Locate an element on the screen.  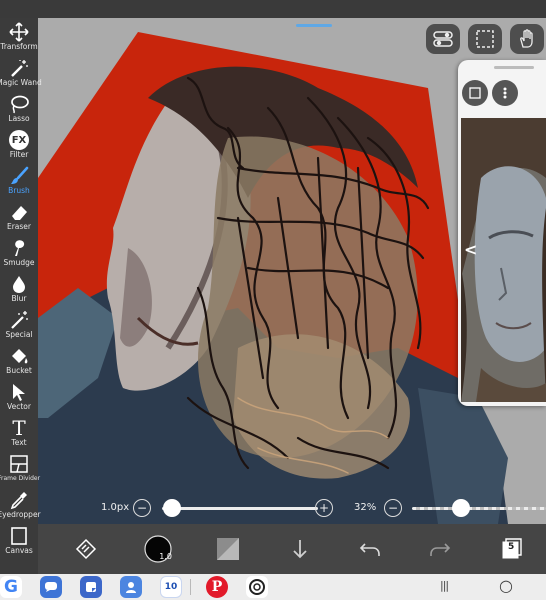
transform-icon is located at coordinates (19, 32).